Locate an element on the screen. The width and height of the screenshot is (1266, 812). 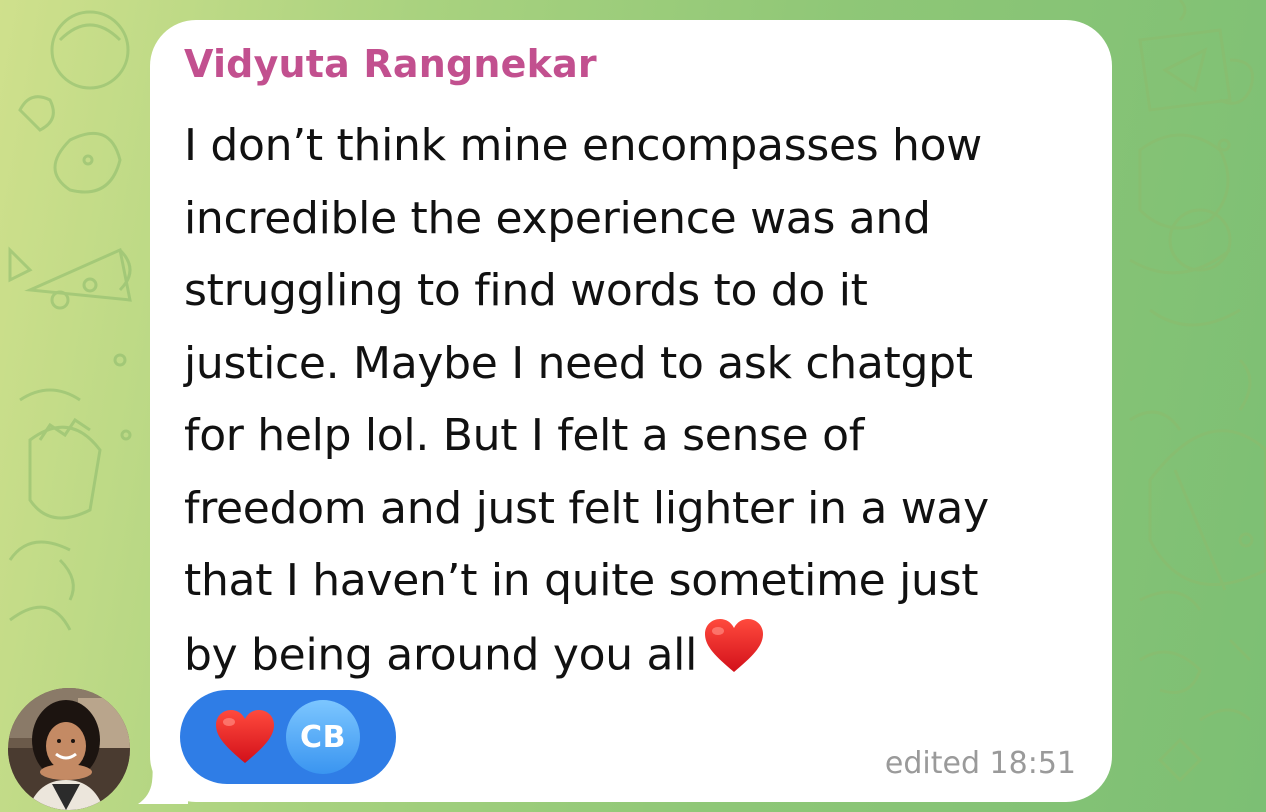
reactor-avatar: CB is located at coordinates (323, 737).